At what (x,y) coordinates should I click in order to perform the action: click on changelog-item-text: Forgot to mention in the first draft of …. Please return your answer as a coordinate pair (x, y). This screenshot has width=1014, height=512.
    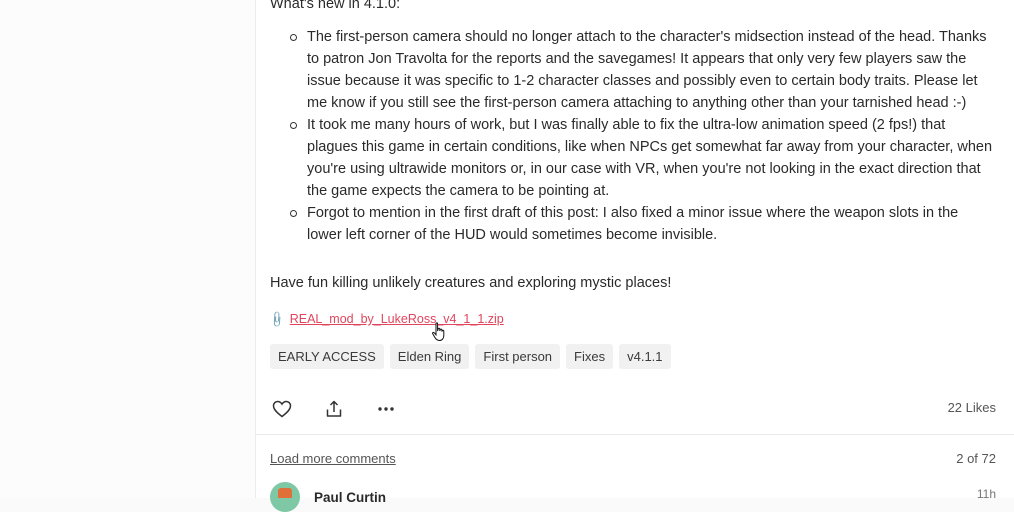
    Looking at the image, I should click on (633, 224).